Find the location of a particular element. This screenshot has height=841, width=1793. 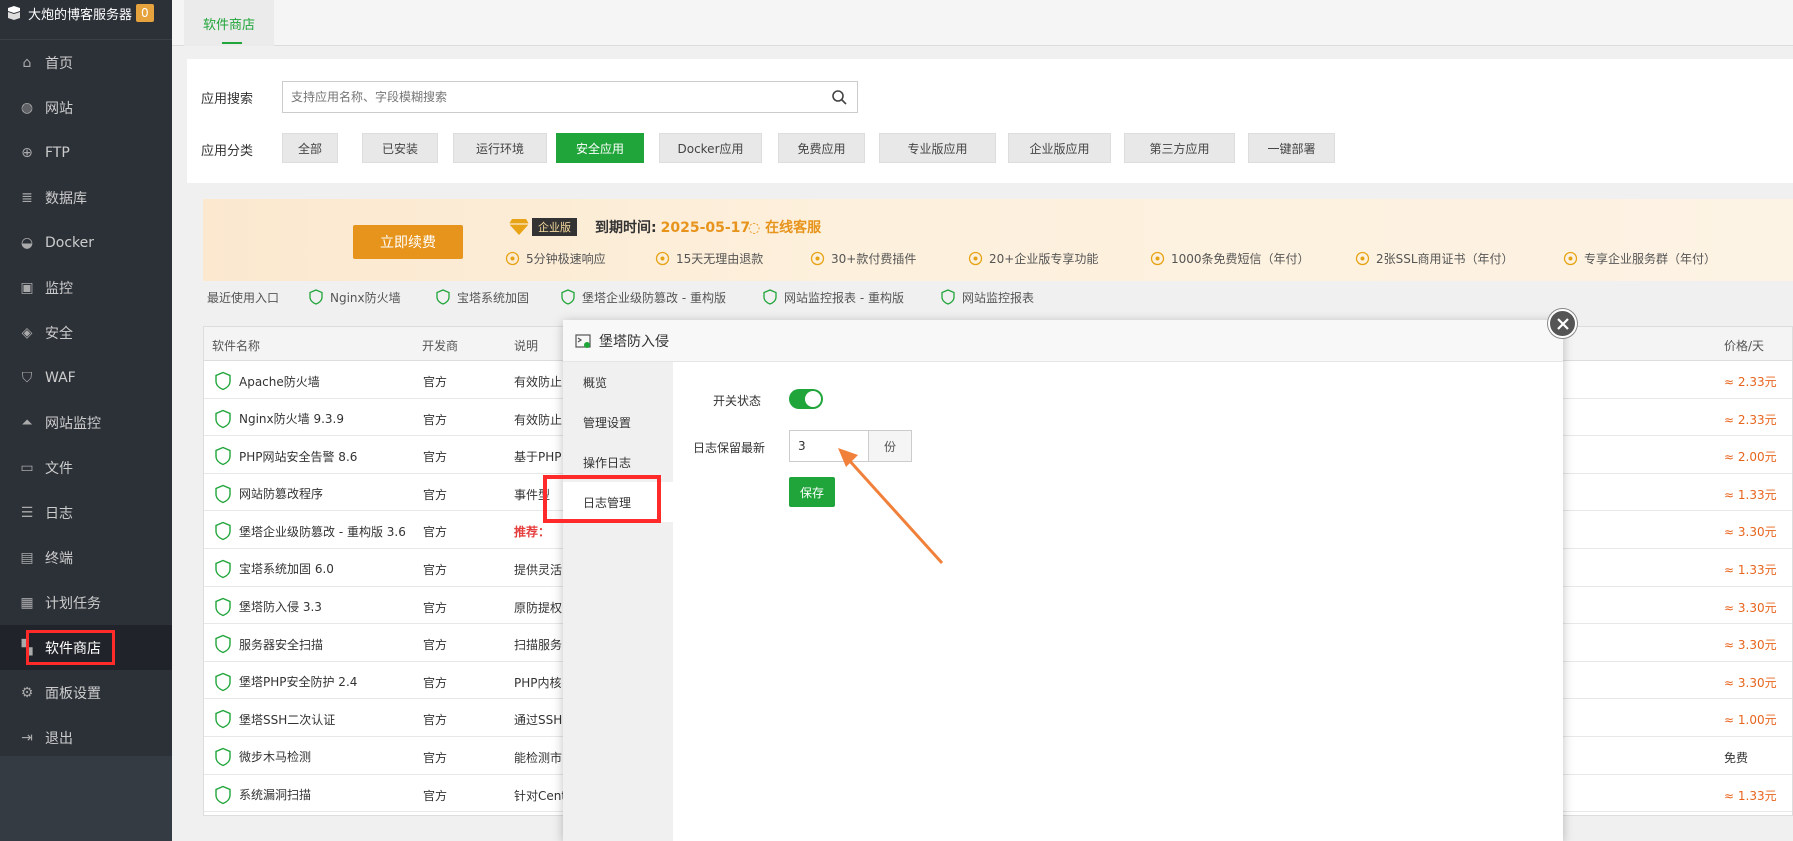

sidebar-item-label: 安全 is located at coordinates (59, 333).